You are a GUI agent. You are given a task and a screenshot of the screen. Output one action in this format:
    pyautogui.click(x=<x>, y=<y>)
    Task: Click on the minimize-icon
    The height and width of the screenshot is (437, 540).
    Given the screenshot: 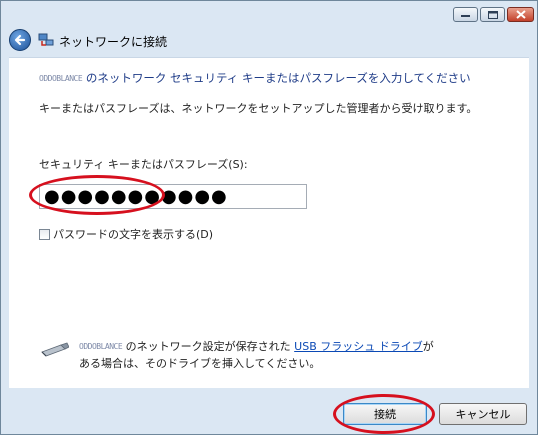 What is the action you would take?
    pyautogui.click(x=465, y=16)
    